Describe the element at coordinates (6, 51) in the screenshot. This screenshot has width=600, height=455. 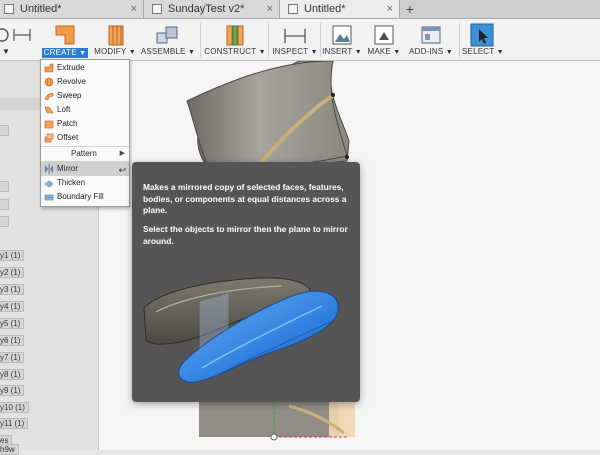
I see `partial-group-caret: ▼` at that location.